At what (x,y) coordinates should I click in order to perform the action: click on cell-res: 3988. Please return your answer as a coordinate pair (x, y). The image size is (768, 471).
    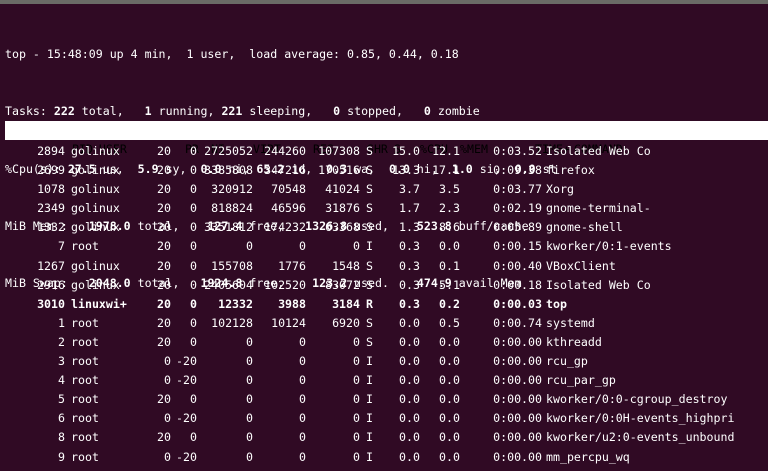
    Looking at the image, I should click on (292, 303).